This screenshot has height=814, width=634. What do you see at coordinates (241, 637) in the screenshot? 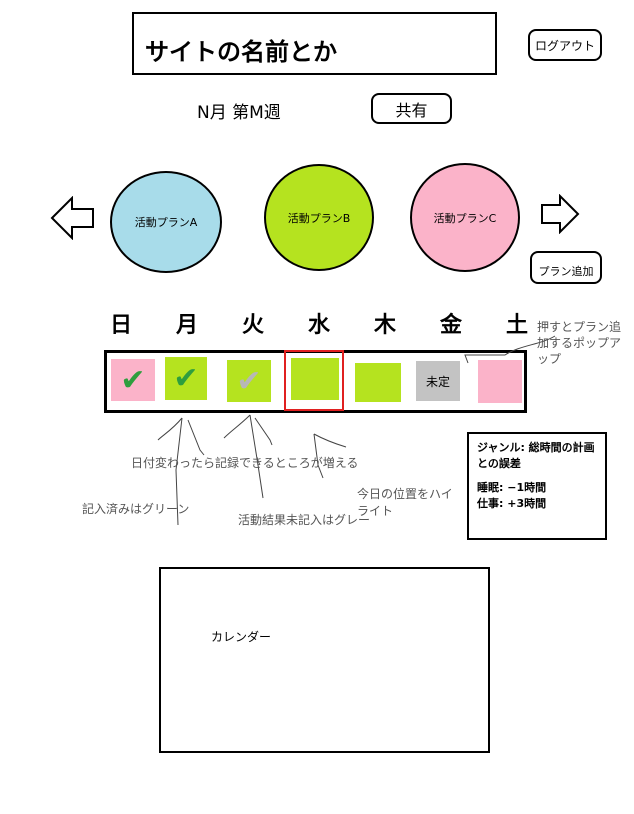
I see `calendar-label: カレンダー` at bounding box center [241, 637].